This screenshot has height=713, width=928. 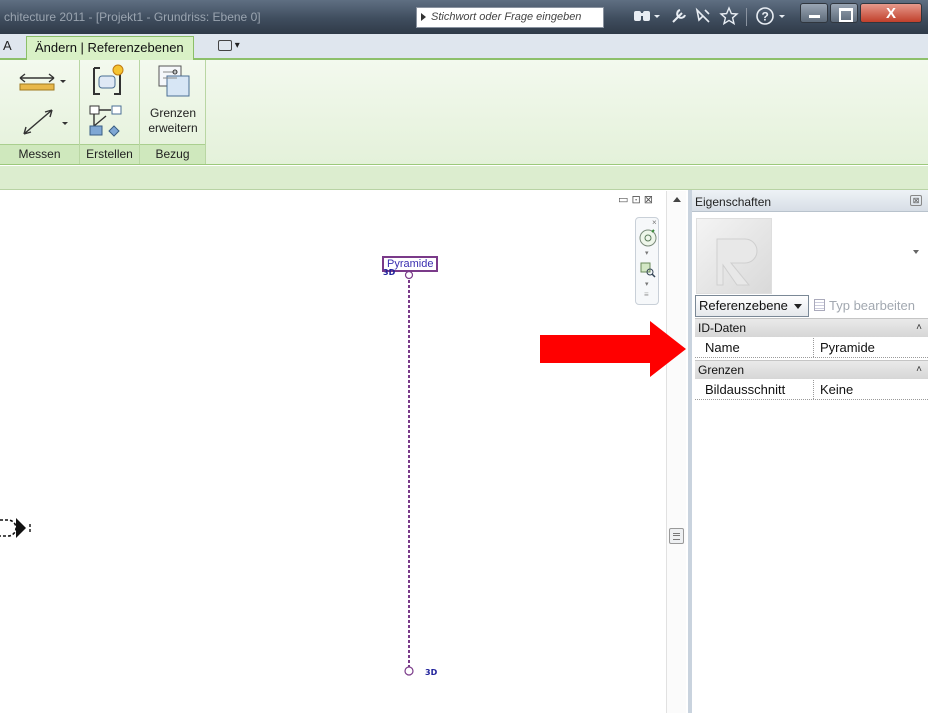 What do you see at coordinates (648, 271) in the screenshot?
I see `zoom-icon` at bounding box center [648, 271].